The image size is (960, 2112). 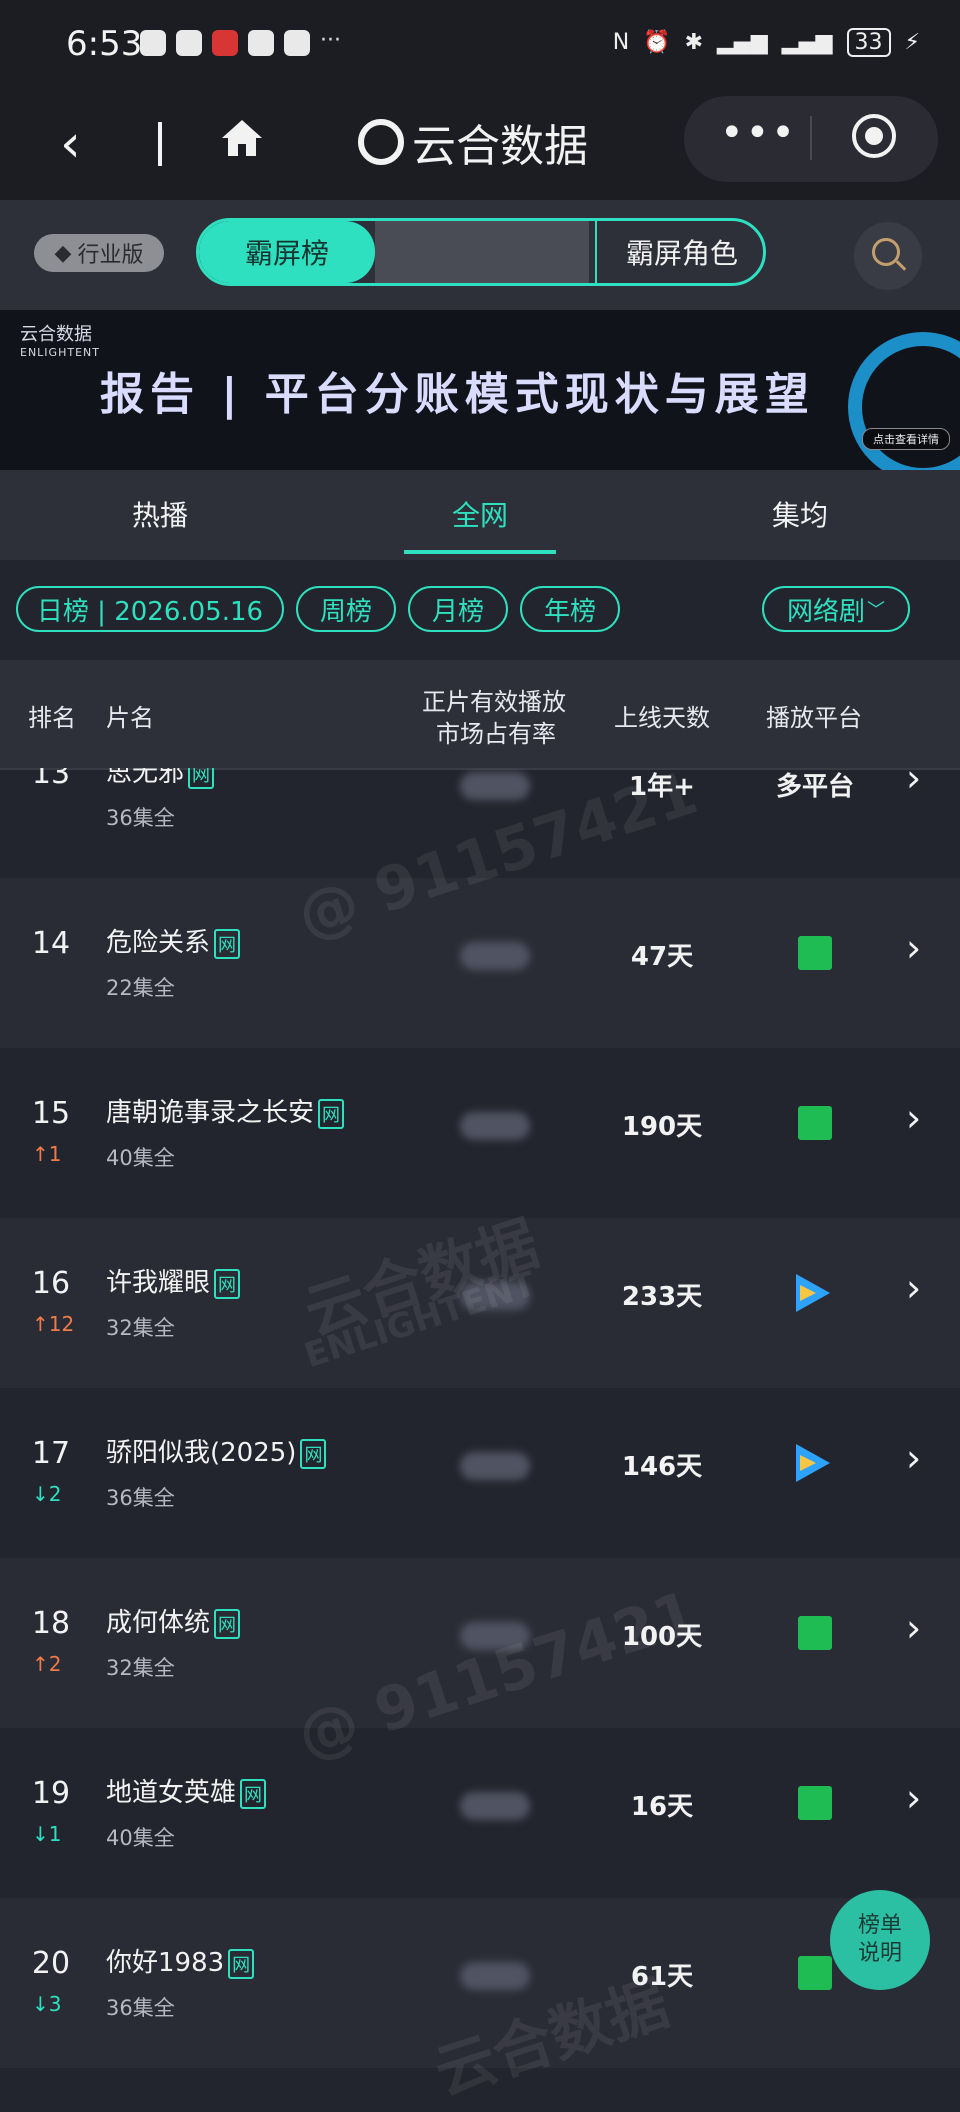 I want to click on segment-dominant-roles: 霸屏角色, so click(x=679, y=252).